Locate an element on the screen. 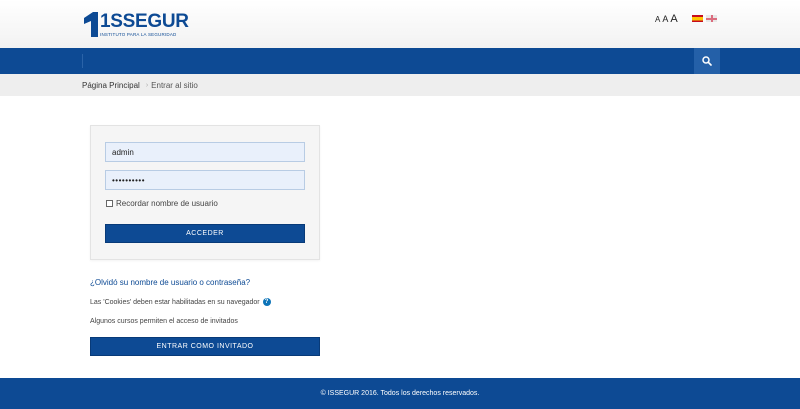 Image resolution: width=800 pixels, height=409 pixels. uk-flag-icon is located at coordinates (711, 18).